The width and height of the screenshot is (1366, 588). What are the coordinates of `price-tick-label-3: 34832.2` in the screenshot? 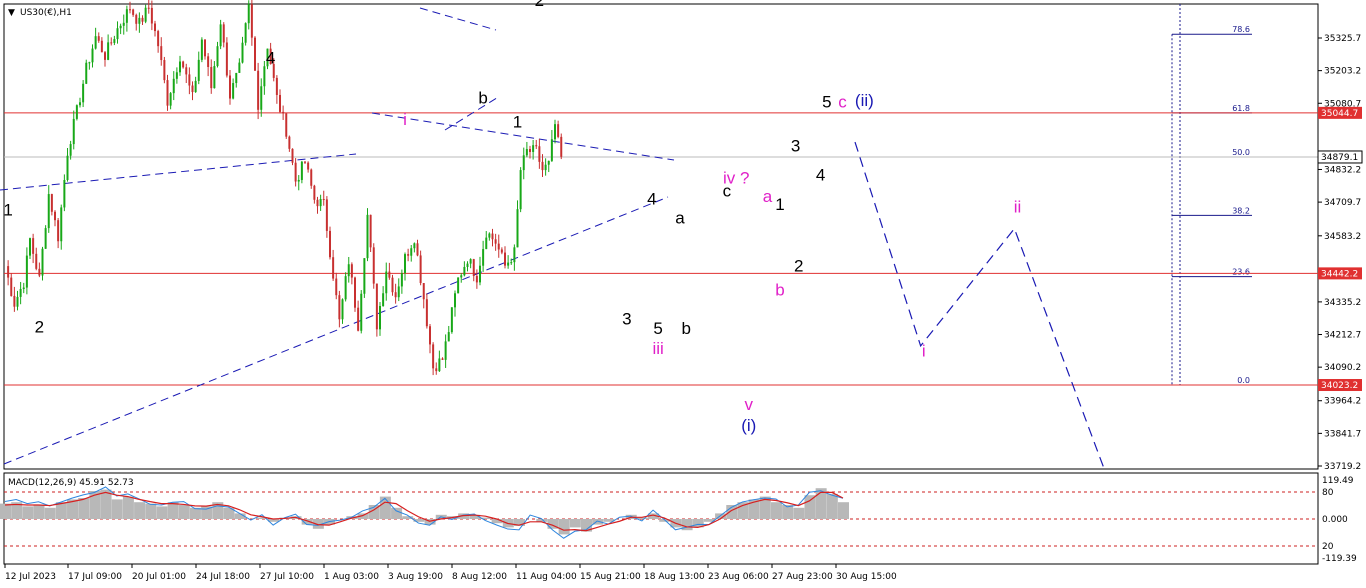 It's located at (1342, 170).